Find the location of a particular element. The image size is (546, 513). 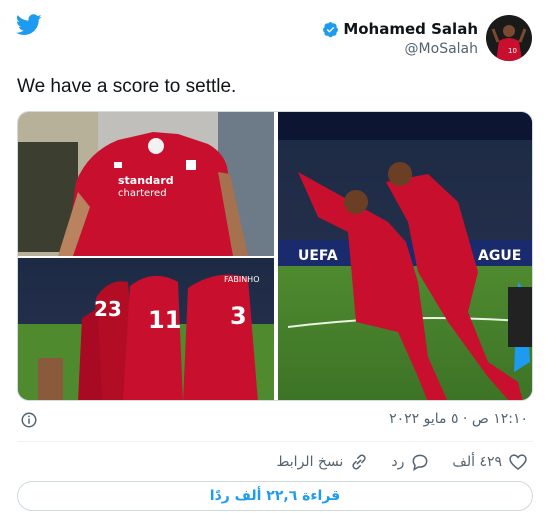

author-handle: @MoSalah is located at coordinates (441, 49).